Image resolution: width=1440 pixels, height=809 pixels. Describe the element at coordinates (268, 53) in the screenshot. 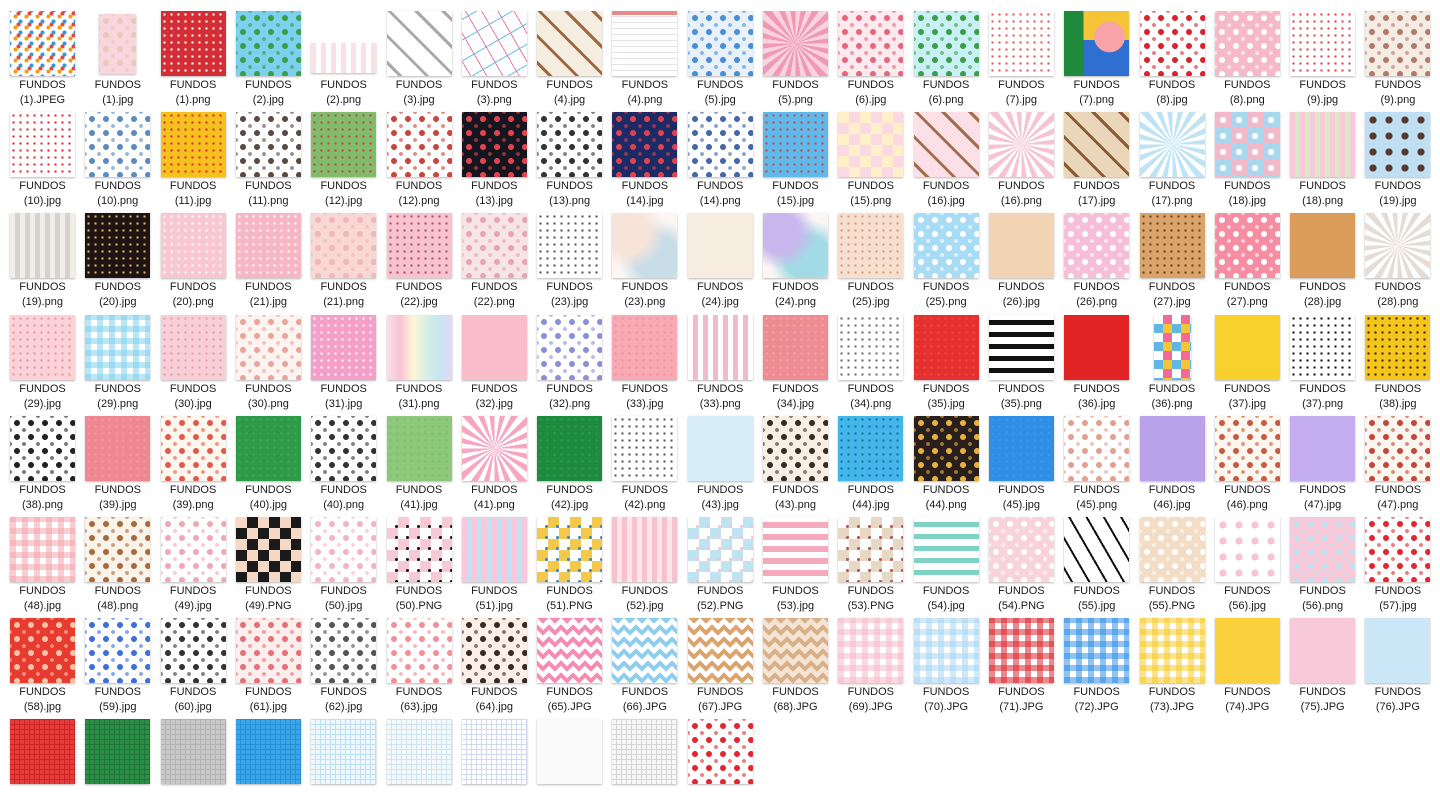

I see `file-item: FUNDOS (2).jpg` at that location.